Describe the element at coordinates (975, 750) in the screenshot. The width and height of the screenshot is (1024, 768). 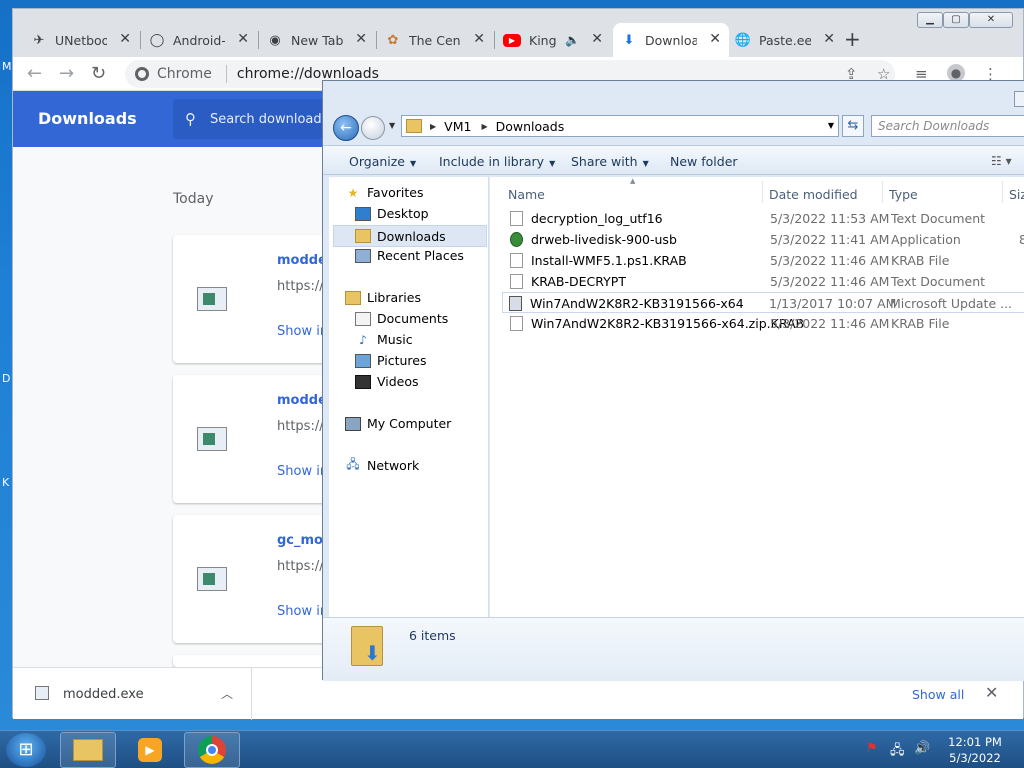
I see `taskbar-clock: 12:01 PM 5/3/2022` at that location.